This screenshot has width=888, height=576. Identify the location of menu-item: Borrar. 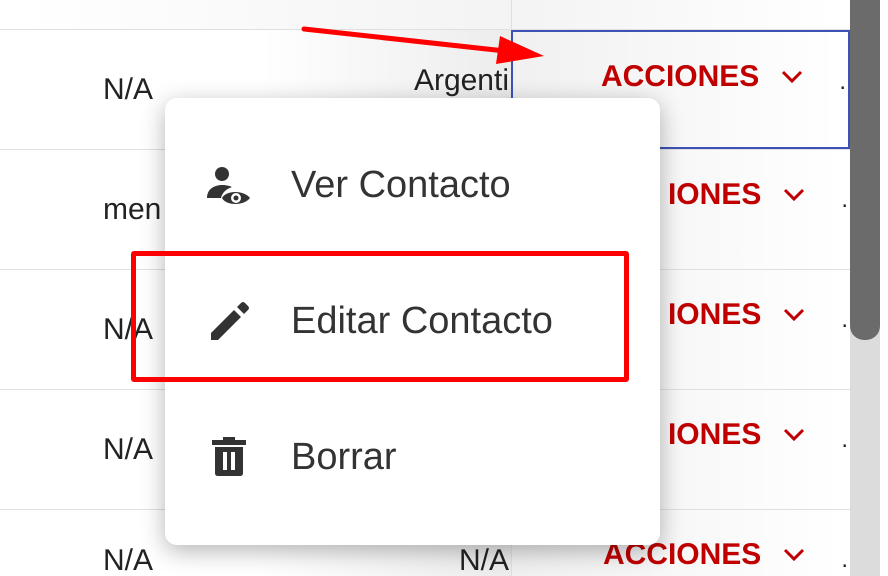
(412, 457).